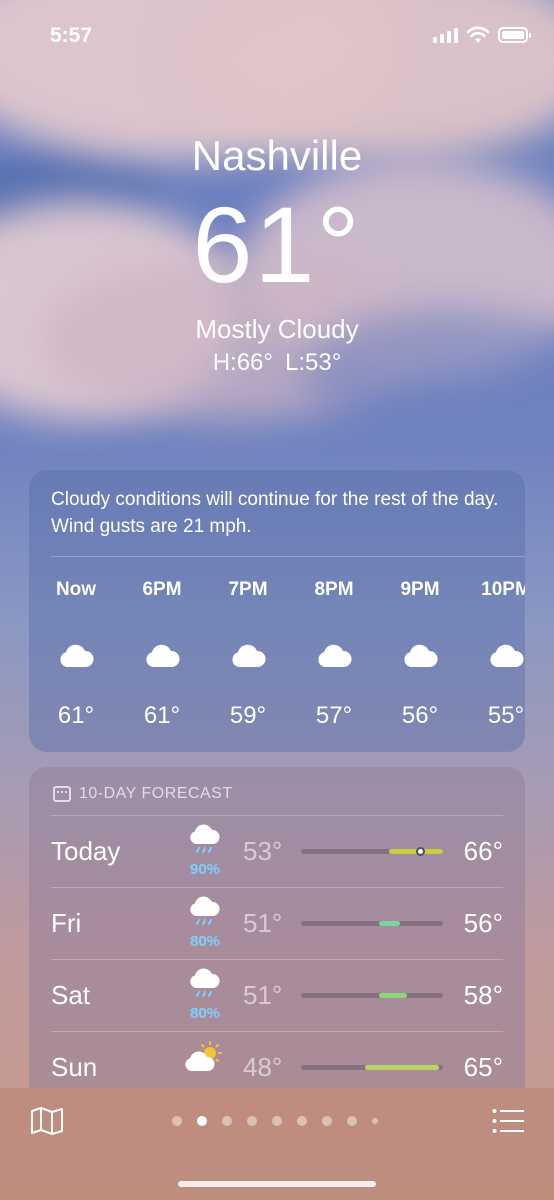 This screenshot has width=554, height=1200. Describe the element at coordinates (506, 715) in the screenshot. I see `hour-temp: 55°` at that location.